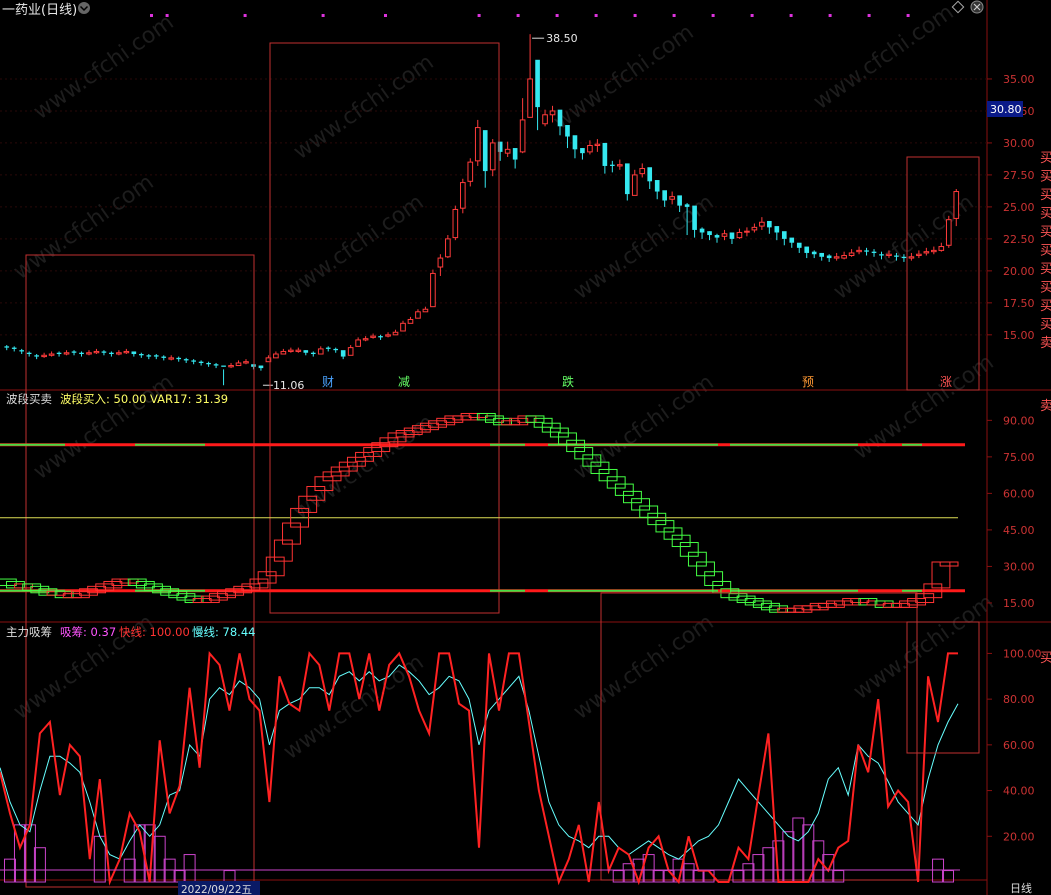 The image size is (1051, 895). Describe the element at coordinates (1019, 493) in the screenshot. I see `osc-tick-label: 60.00` at that location.